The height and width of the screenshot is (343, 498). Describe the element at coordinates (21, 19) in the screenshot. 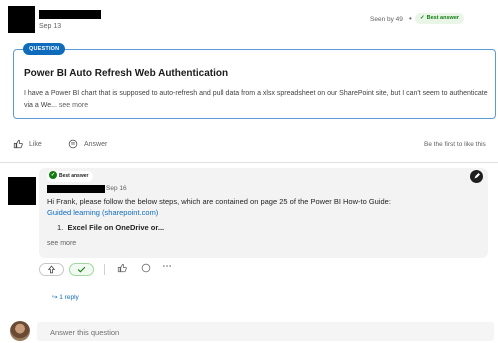

I see `author-avatar-redacted` at that location.